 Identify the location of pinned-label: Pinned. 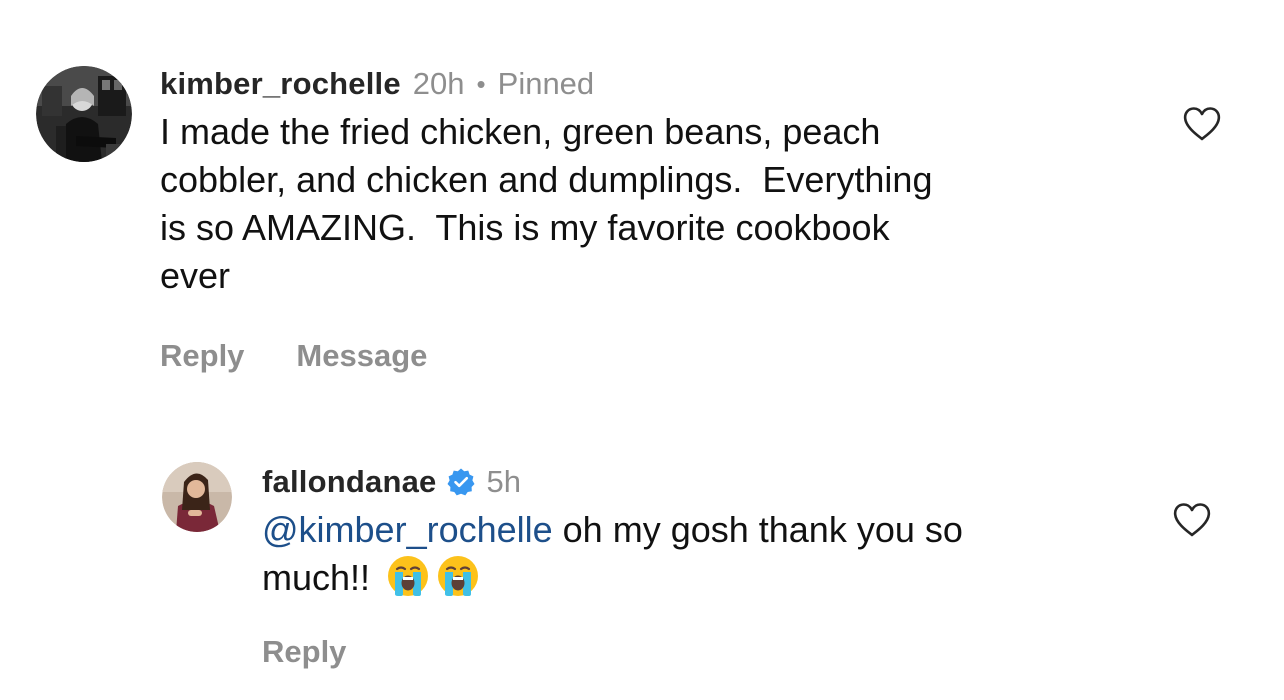
(546, 83).